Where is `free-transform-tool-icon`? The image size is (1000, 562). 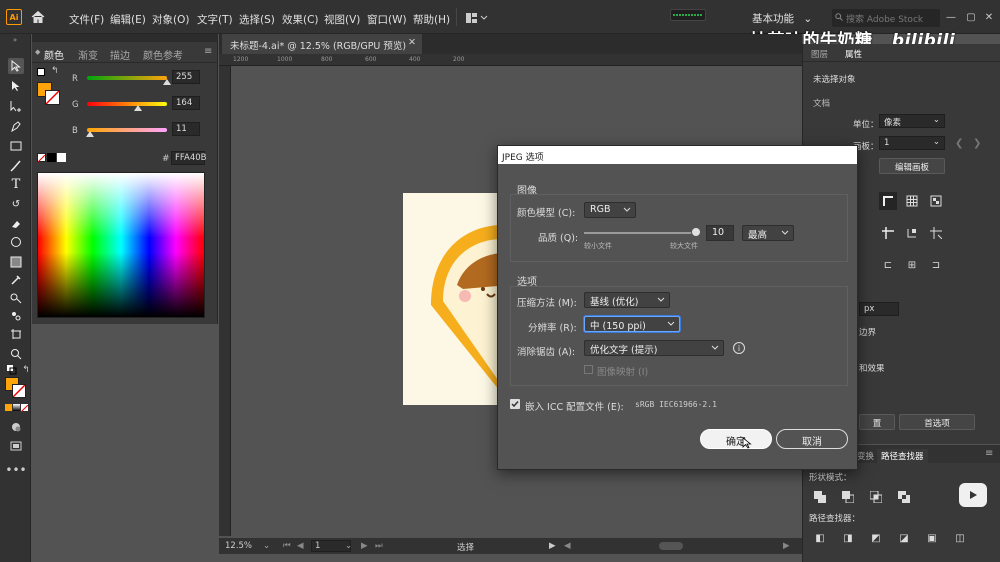 free-transform-tool-icon is located at coordinates (16, 242).